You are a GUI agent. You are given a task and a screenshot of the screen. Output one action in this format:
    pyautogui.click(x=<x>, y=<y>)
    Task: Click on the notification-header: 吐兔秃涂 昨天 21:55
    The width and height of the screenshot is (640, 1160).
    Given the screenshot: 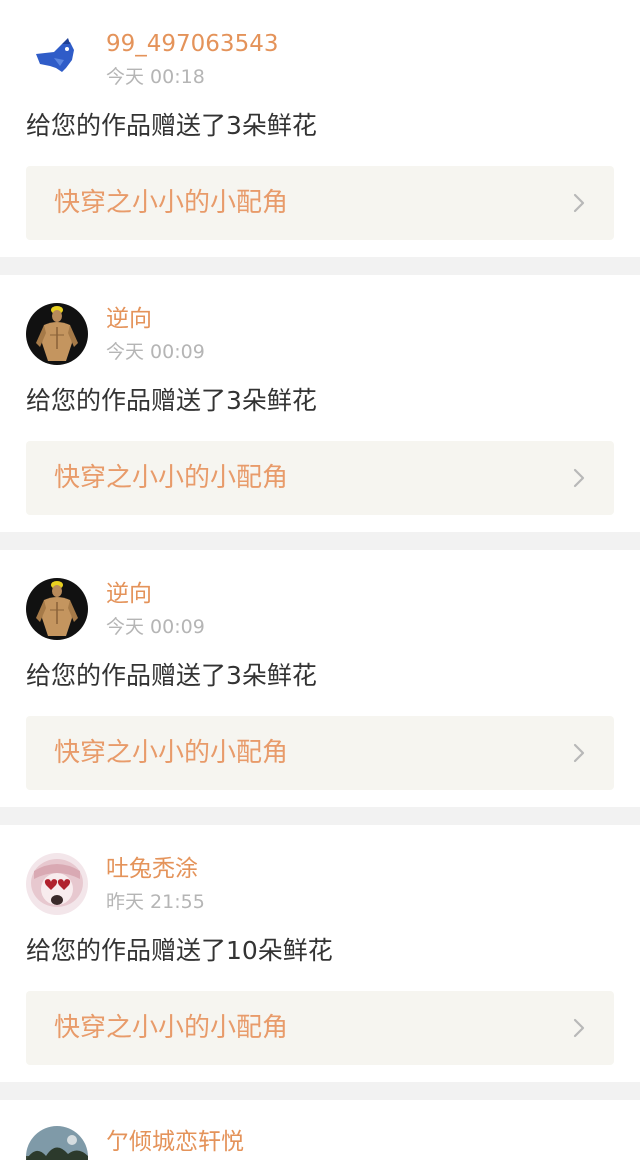 What is the action you would take?
    pyautogui.click(x=316, y=884)
    